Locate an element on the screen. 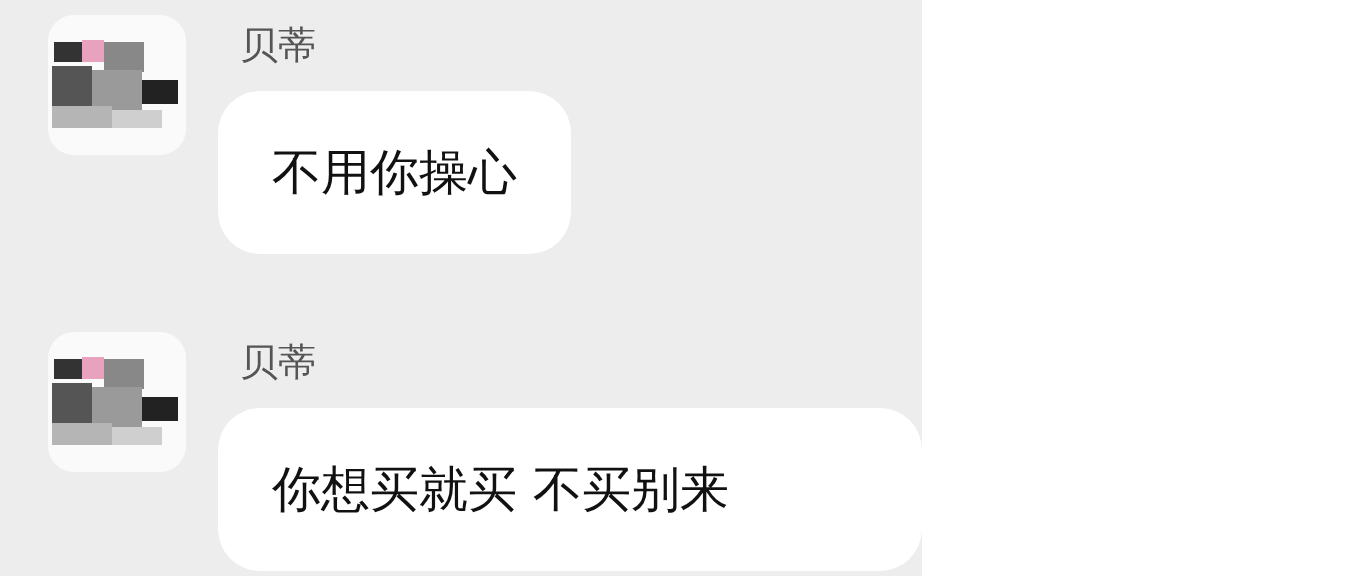 The height and width of the screenshot is (576, 1364). message-bubble: 不用你操心 is located at coordinates (394, 172).